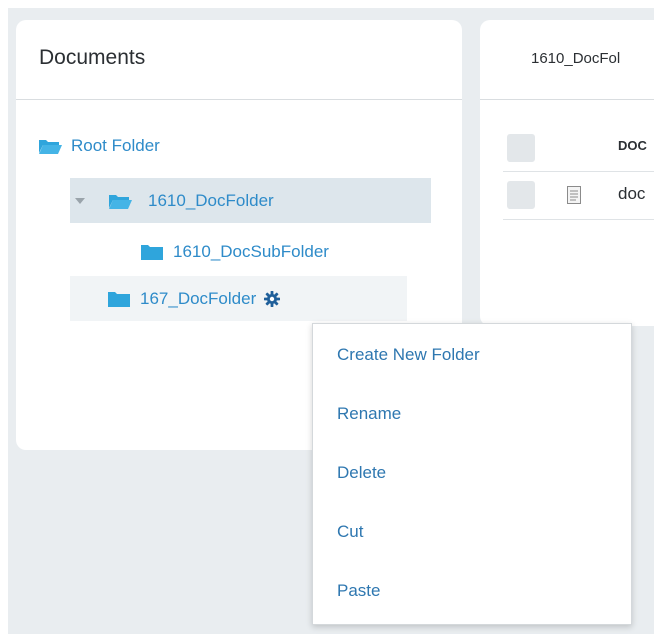 Image resolution: width=654 pixels, height=634 pixels. What do you see at coordinates (408, 355) in the screenshot?
I see `menu-item-create-new-folder: Create New Folder` at bounding box center [408, 355].